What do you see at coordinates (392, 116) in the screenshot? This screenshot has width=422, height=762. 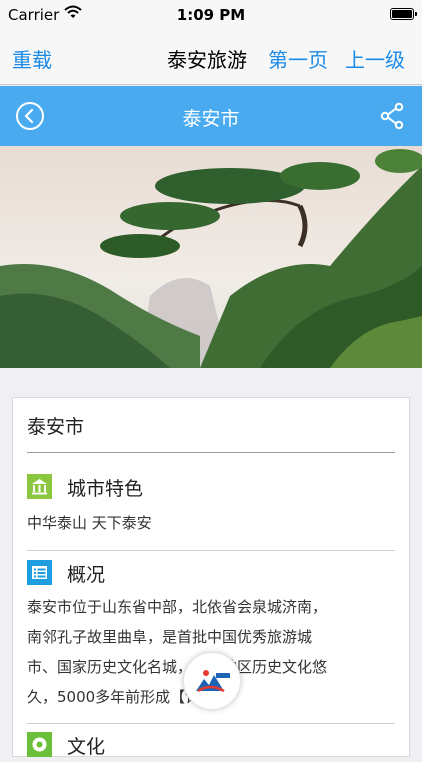 I see `share-icon` at bounding box center [392, 116].